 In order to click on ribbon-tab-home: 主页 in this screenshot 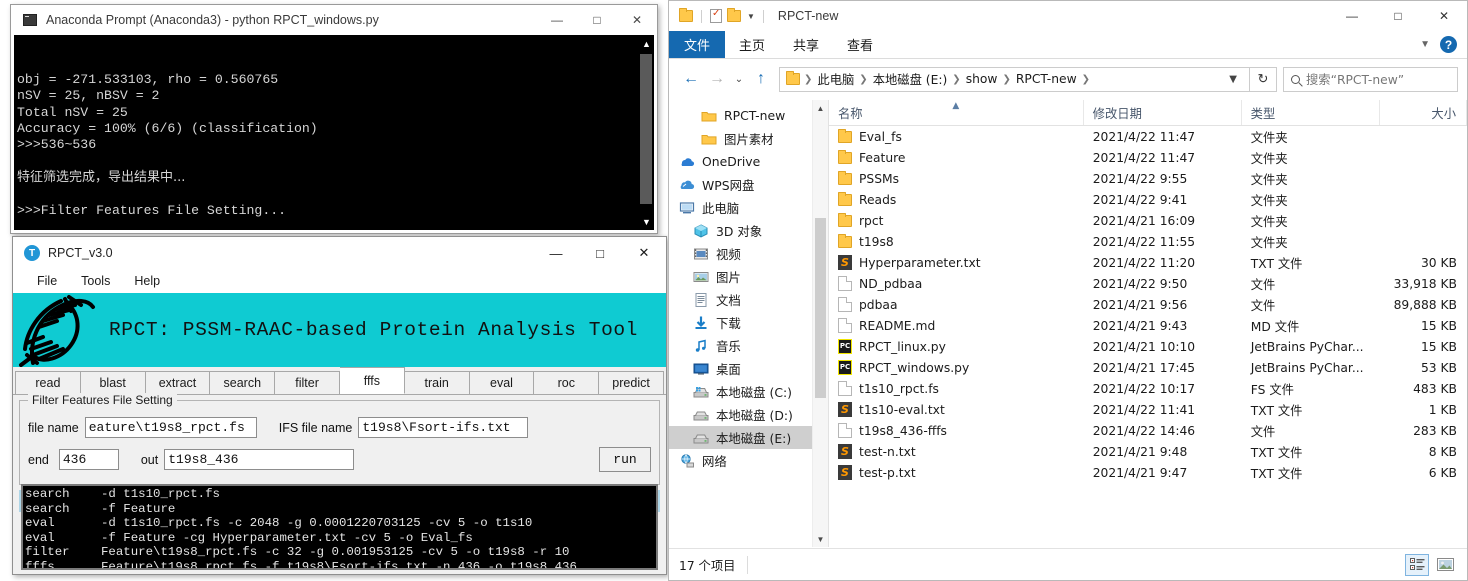, I will do `click(752, 44)`.